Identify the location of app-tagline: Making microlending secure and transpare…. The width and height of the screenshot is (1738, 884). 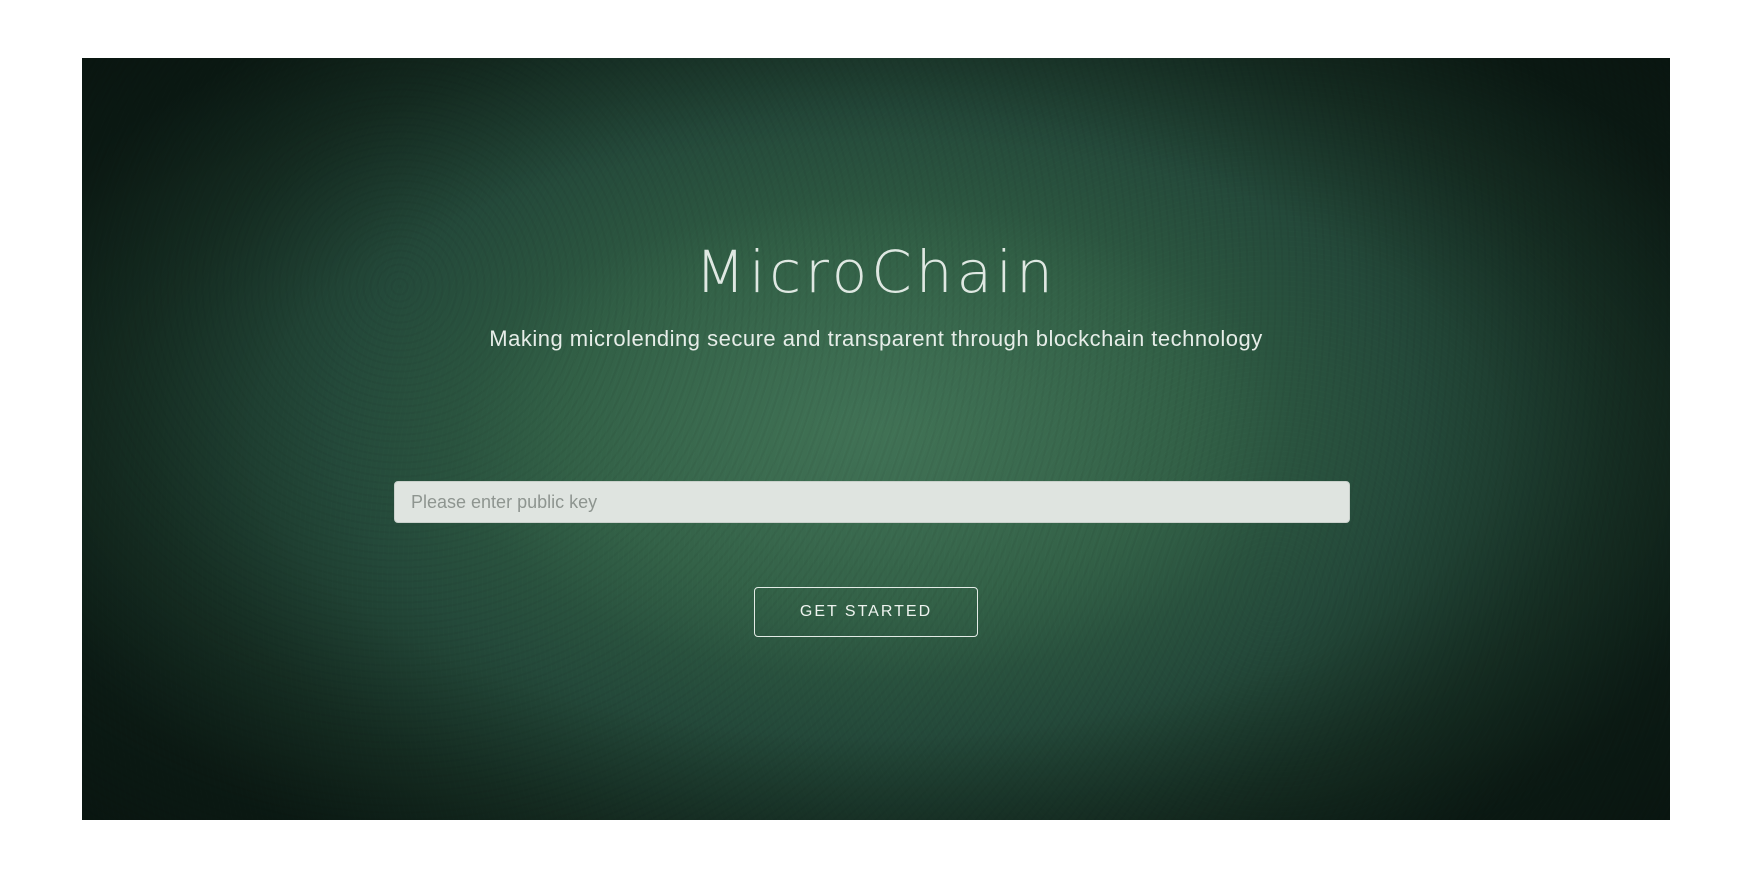
(876, 338).